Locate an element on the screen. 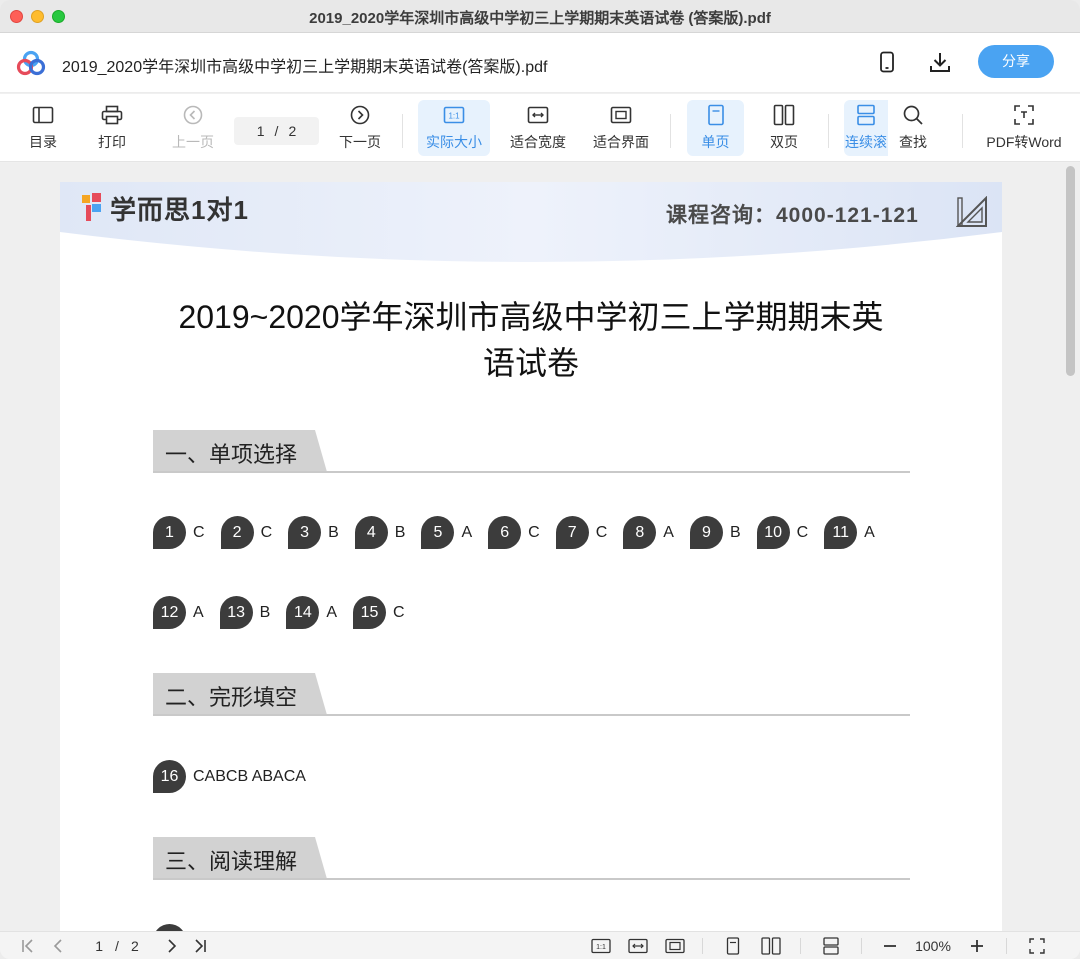 The height and width of the screenshot is (959, 1080). answer-item: 14 A is located at coordinates (311, 612).